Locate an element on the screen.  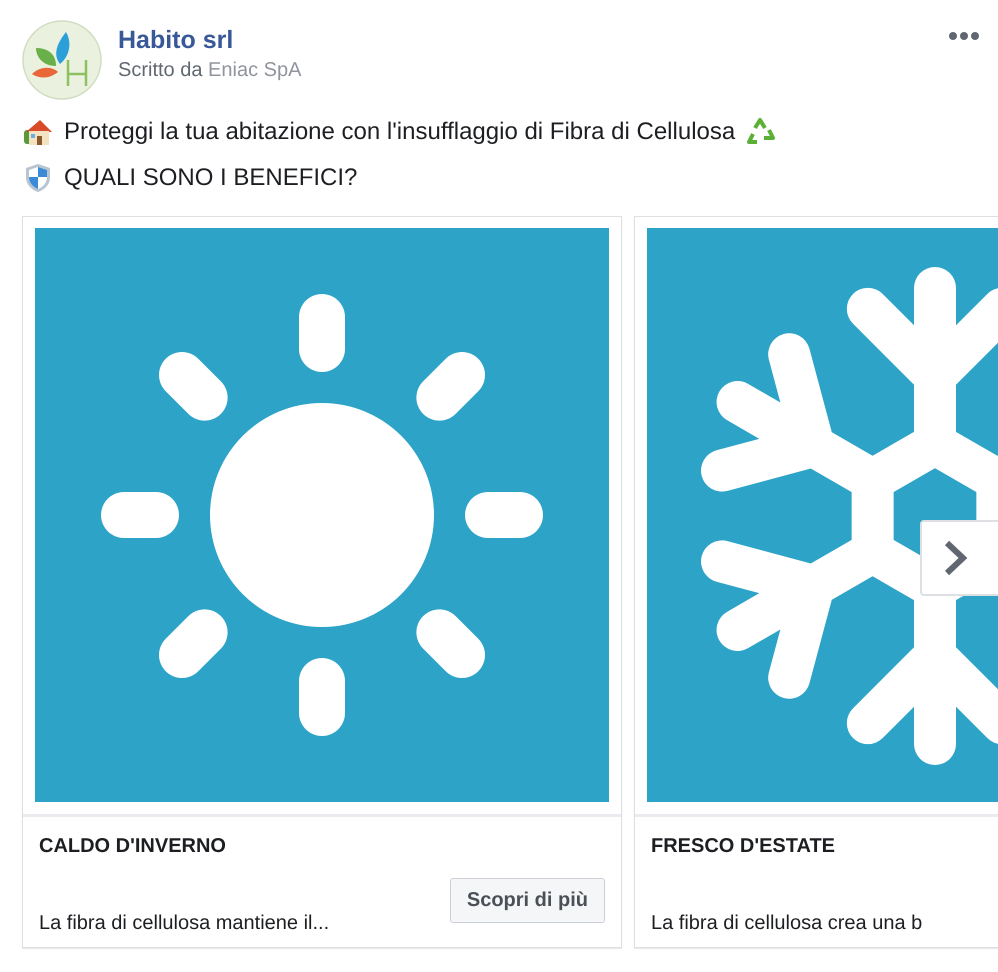
learn-more-button: Scopri di più is located at coordinates (527, 900).